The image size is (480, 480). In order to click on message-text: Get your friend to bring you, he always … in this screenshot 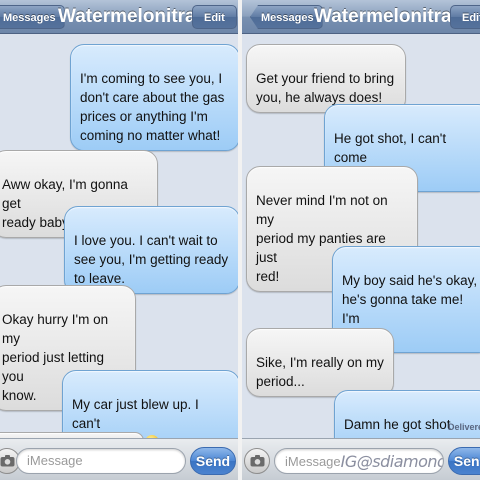, I will do `click(325, 88)`.